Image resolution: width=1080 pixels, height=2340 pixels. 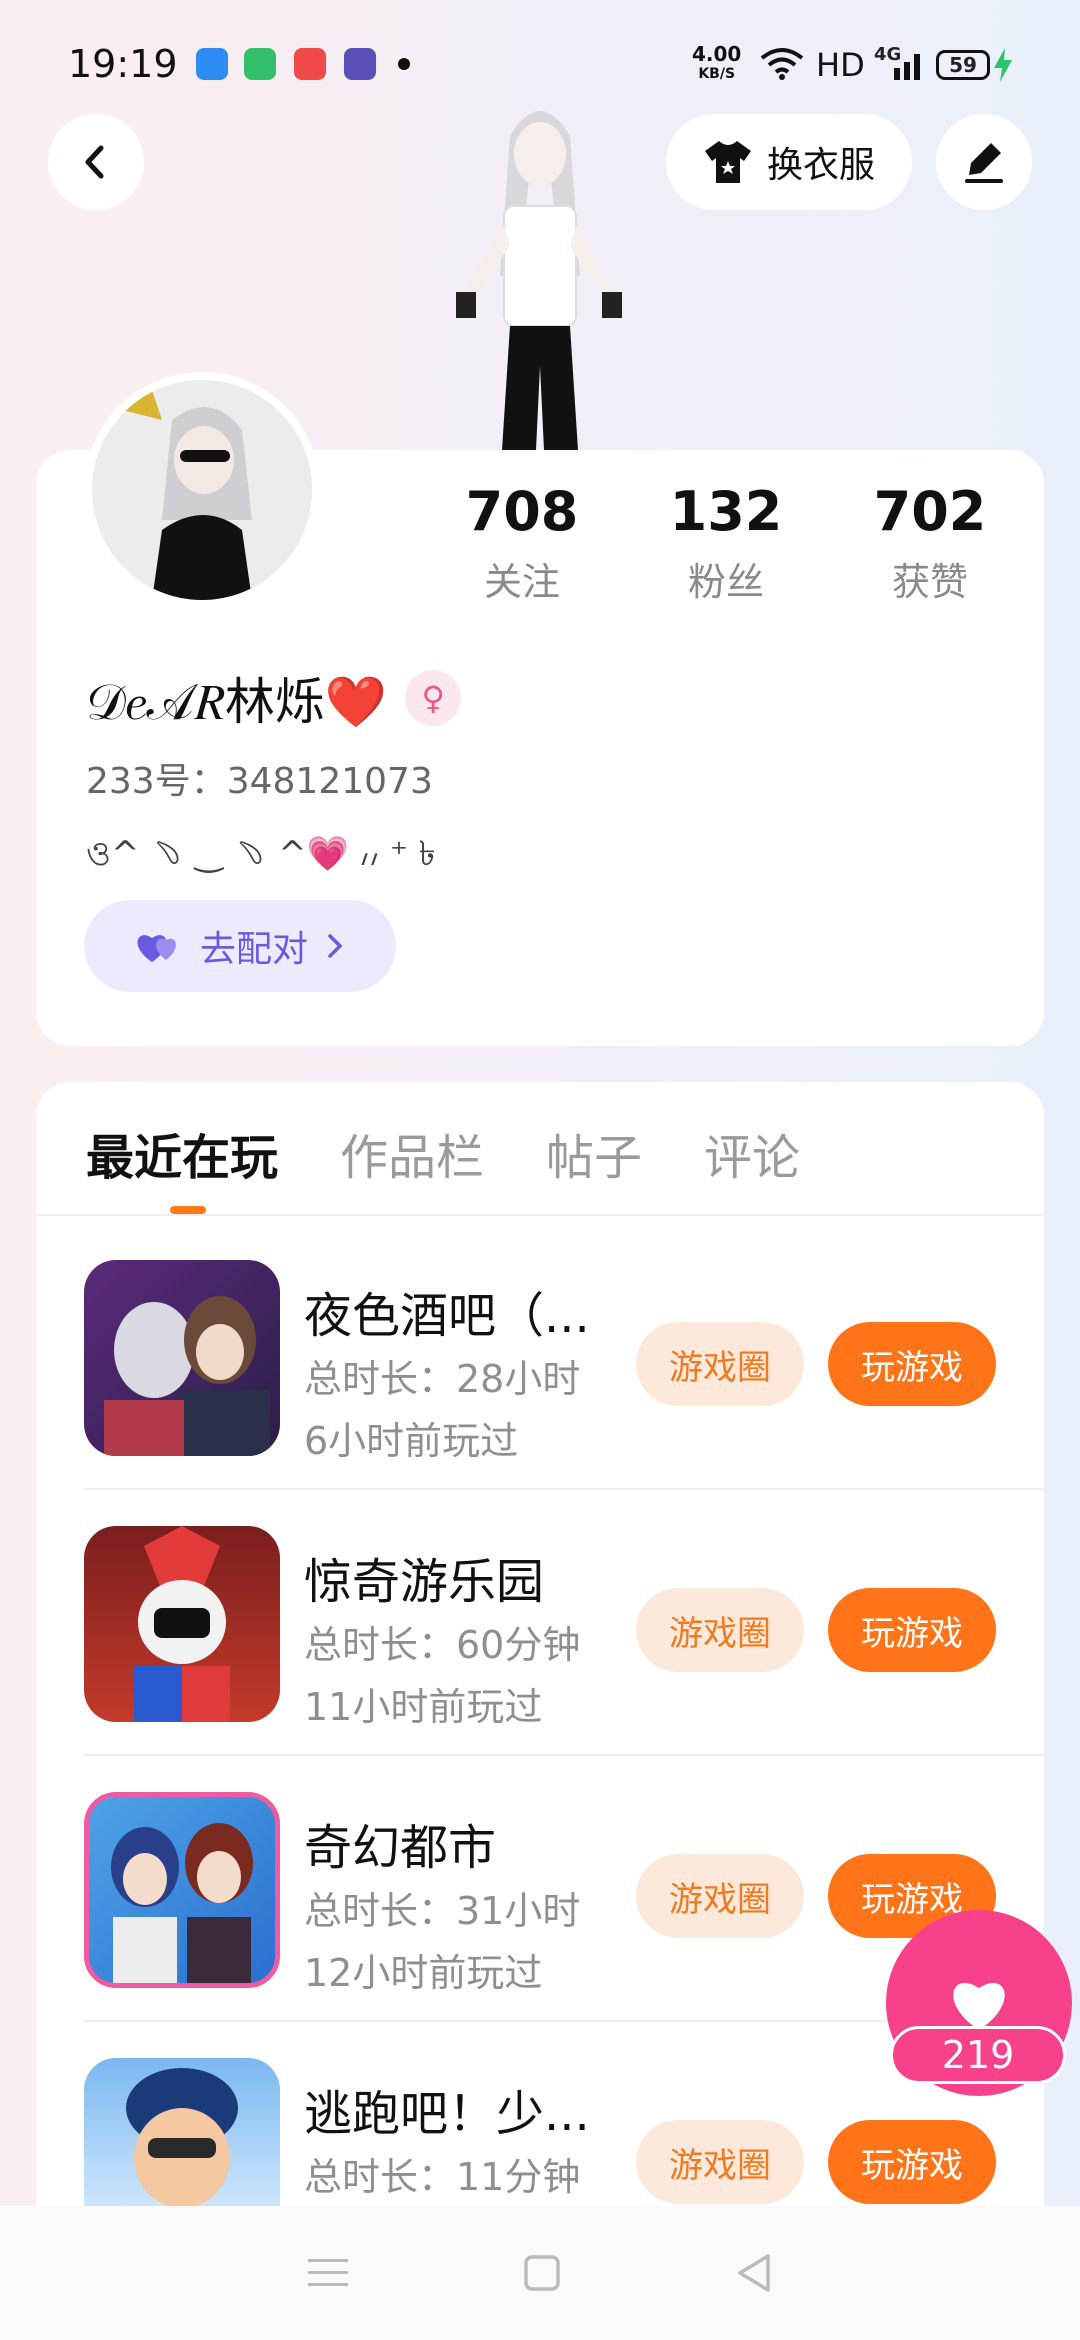 I want to click on system-nav-bar, so click(x=540, y=2273).